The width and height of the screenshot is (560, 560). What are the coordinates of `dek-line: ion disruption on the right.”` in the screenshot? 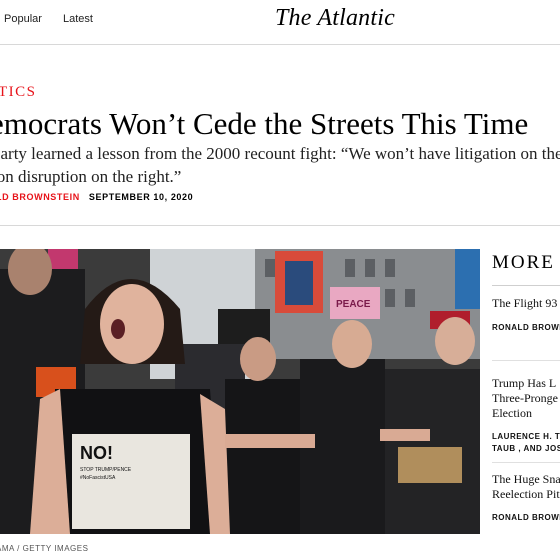 It's located at (91, 176).